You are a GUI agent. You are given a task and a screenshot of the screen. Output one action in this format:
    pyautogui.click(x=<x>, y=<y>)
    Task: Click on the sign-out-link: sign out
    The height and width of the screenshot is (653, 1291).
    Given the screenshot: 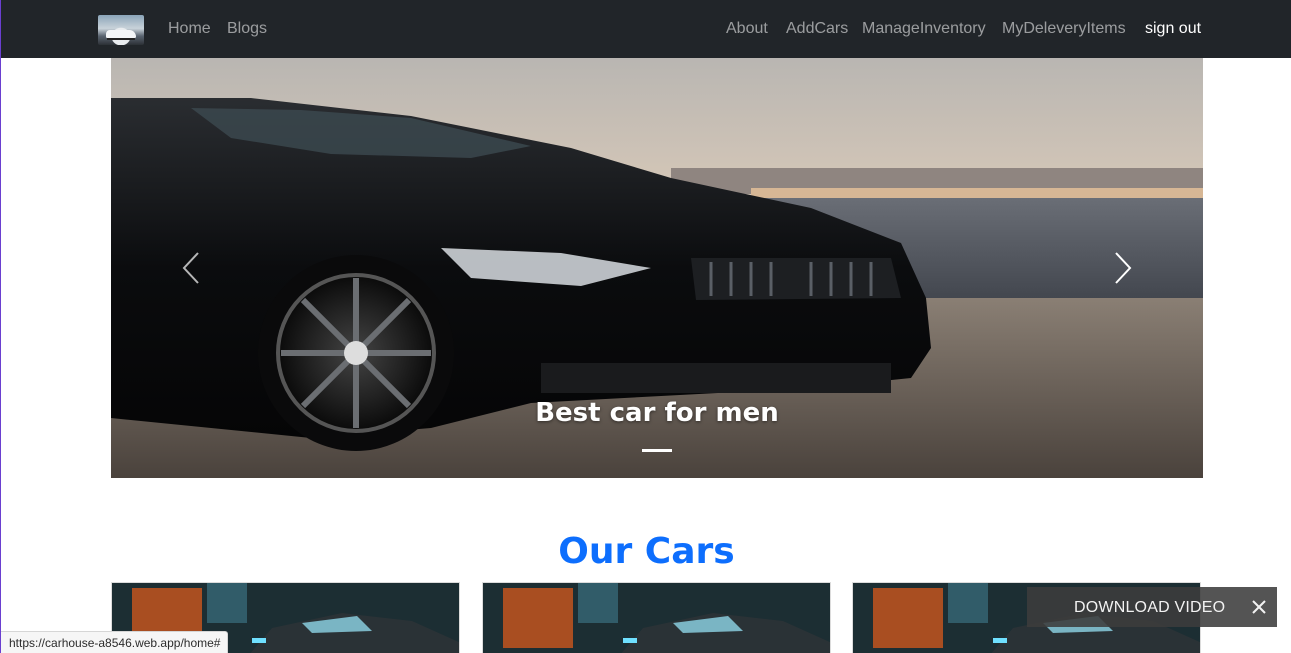 What is the action you would take?
    pyautogui.click(x=1173, y=29)
    